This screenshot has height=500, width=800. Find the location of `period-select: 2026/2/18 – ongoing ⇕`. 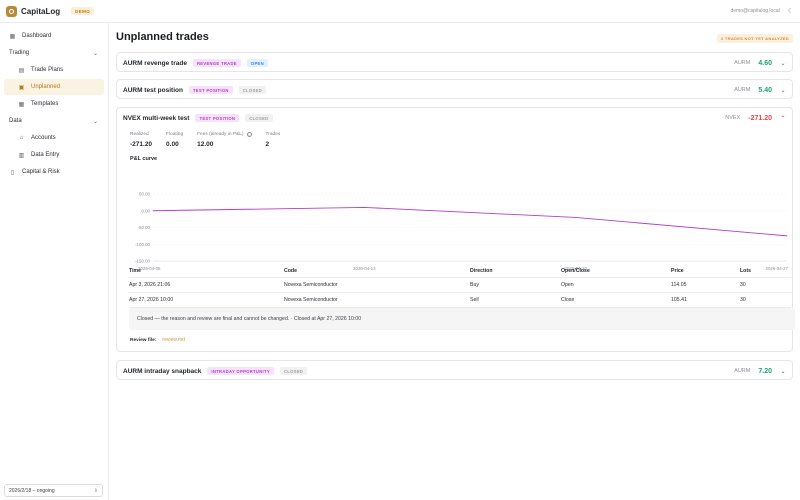

period-select: 2026/2/18 – ongoing ⇕ is located at coordinates (53, 490).